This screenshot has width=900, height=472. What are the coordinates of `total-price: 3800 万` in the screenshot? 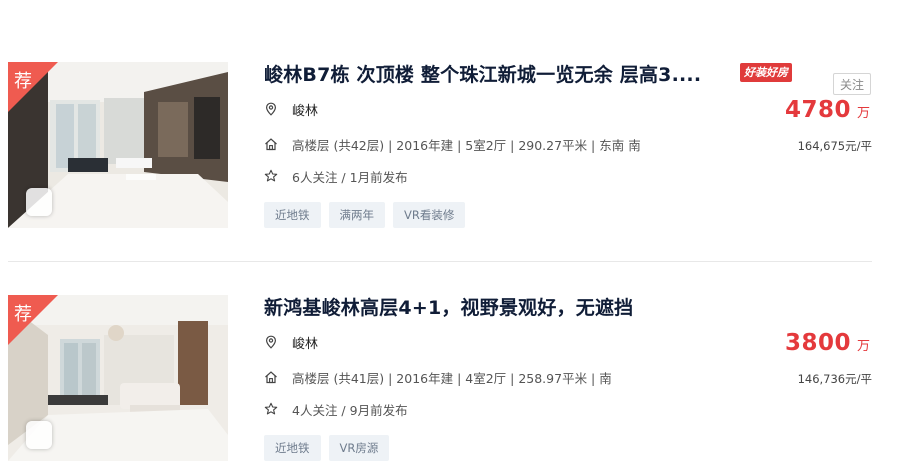 It's located at (827, 343).